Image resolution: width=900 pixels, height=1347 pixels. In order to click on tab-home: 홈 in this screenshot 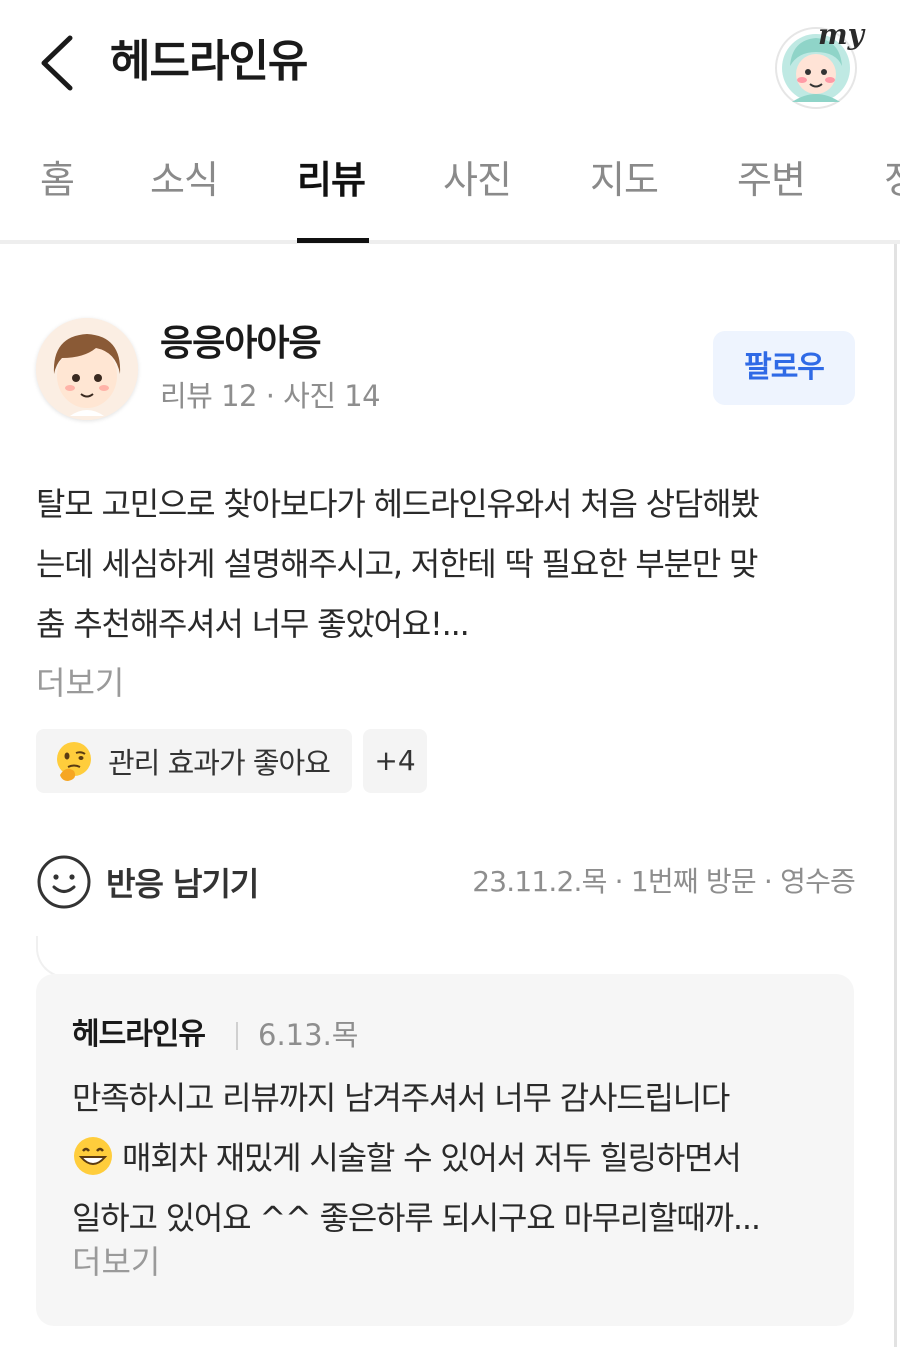, I will do `click(57, 180)`.